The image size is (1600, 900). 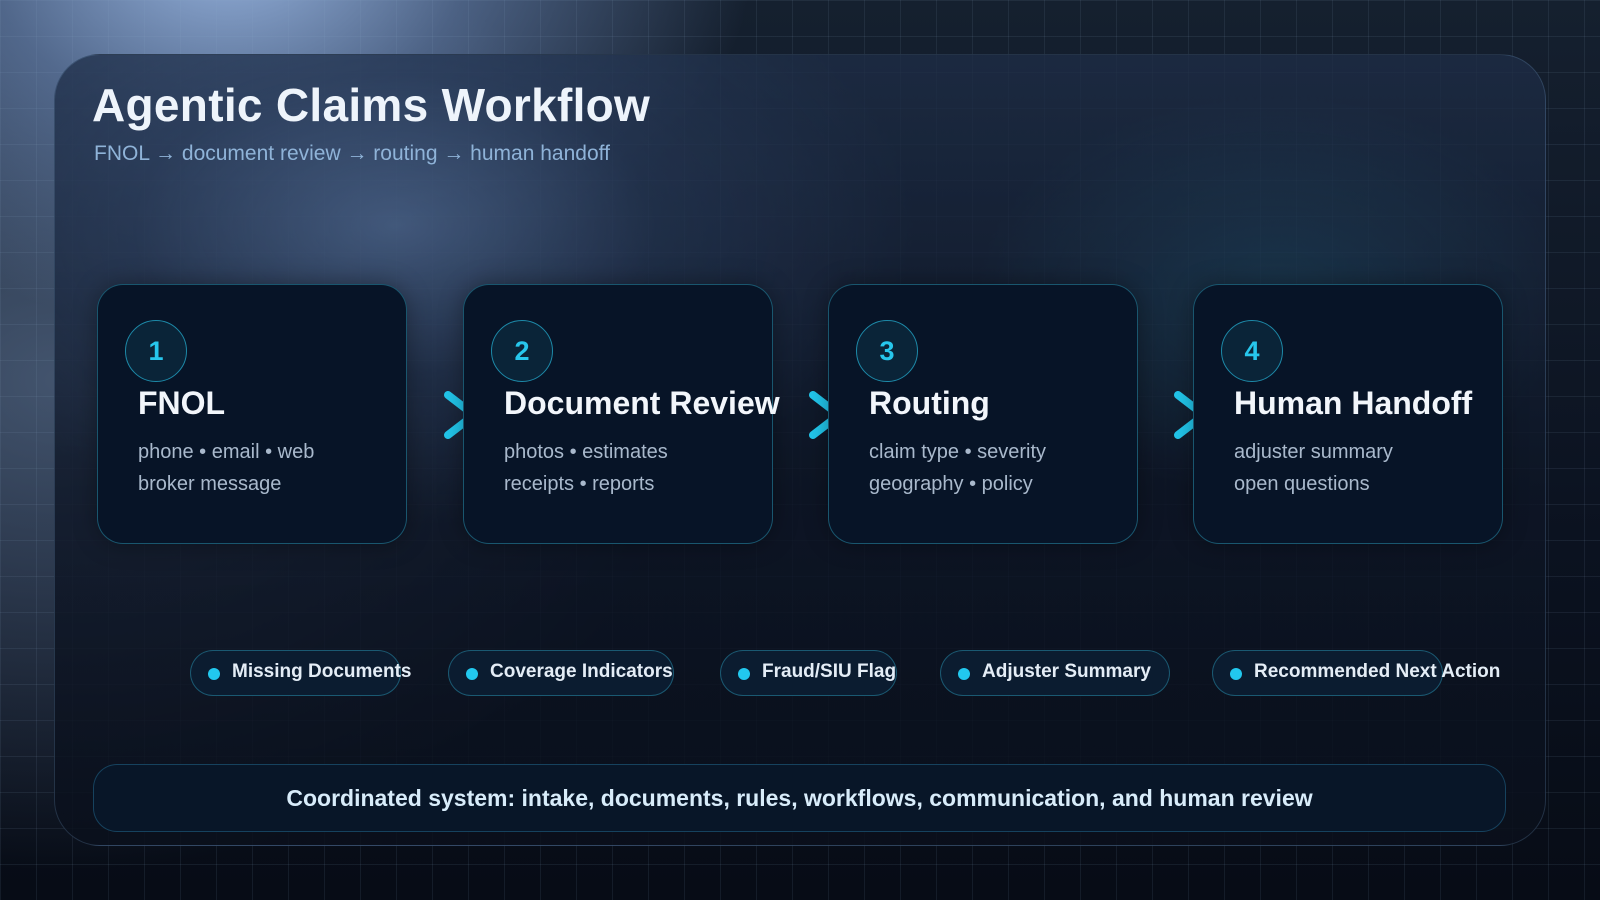 I want to click on step-detail-line: receipts • reports, so click(x=579, y=484).